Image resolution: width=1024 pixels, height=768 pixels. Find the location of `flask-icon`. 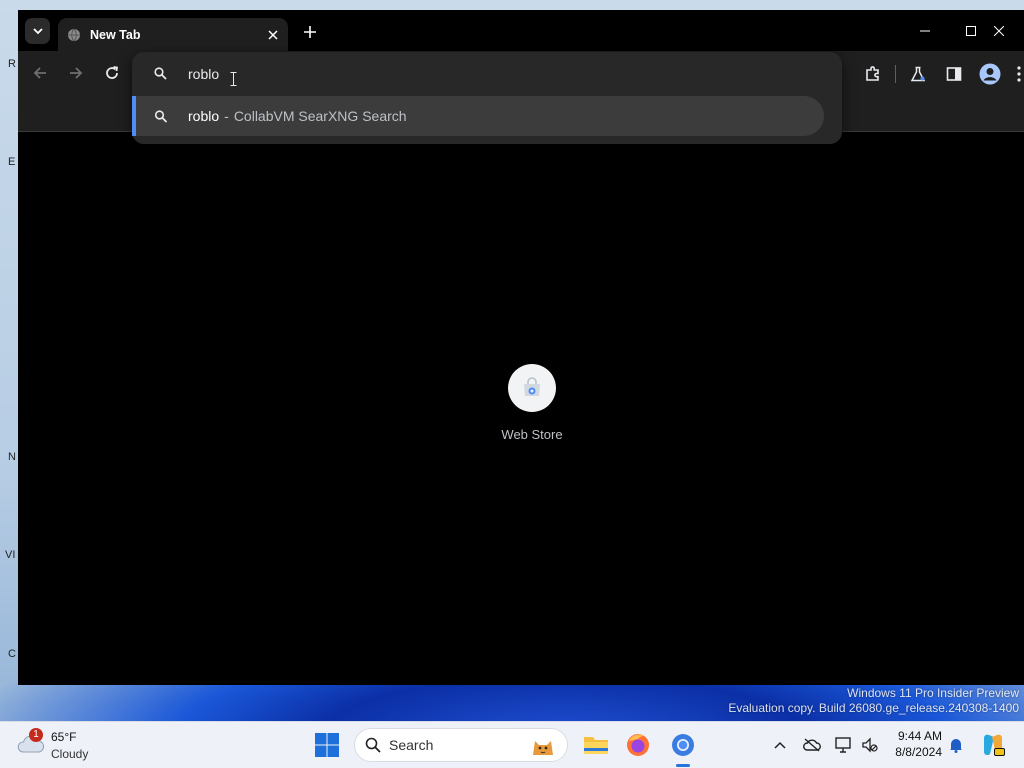

flask-icon is located at coordinates (918, 74).